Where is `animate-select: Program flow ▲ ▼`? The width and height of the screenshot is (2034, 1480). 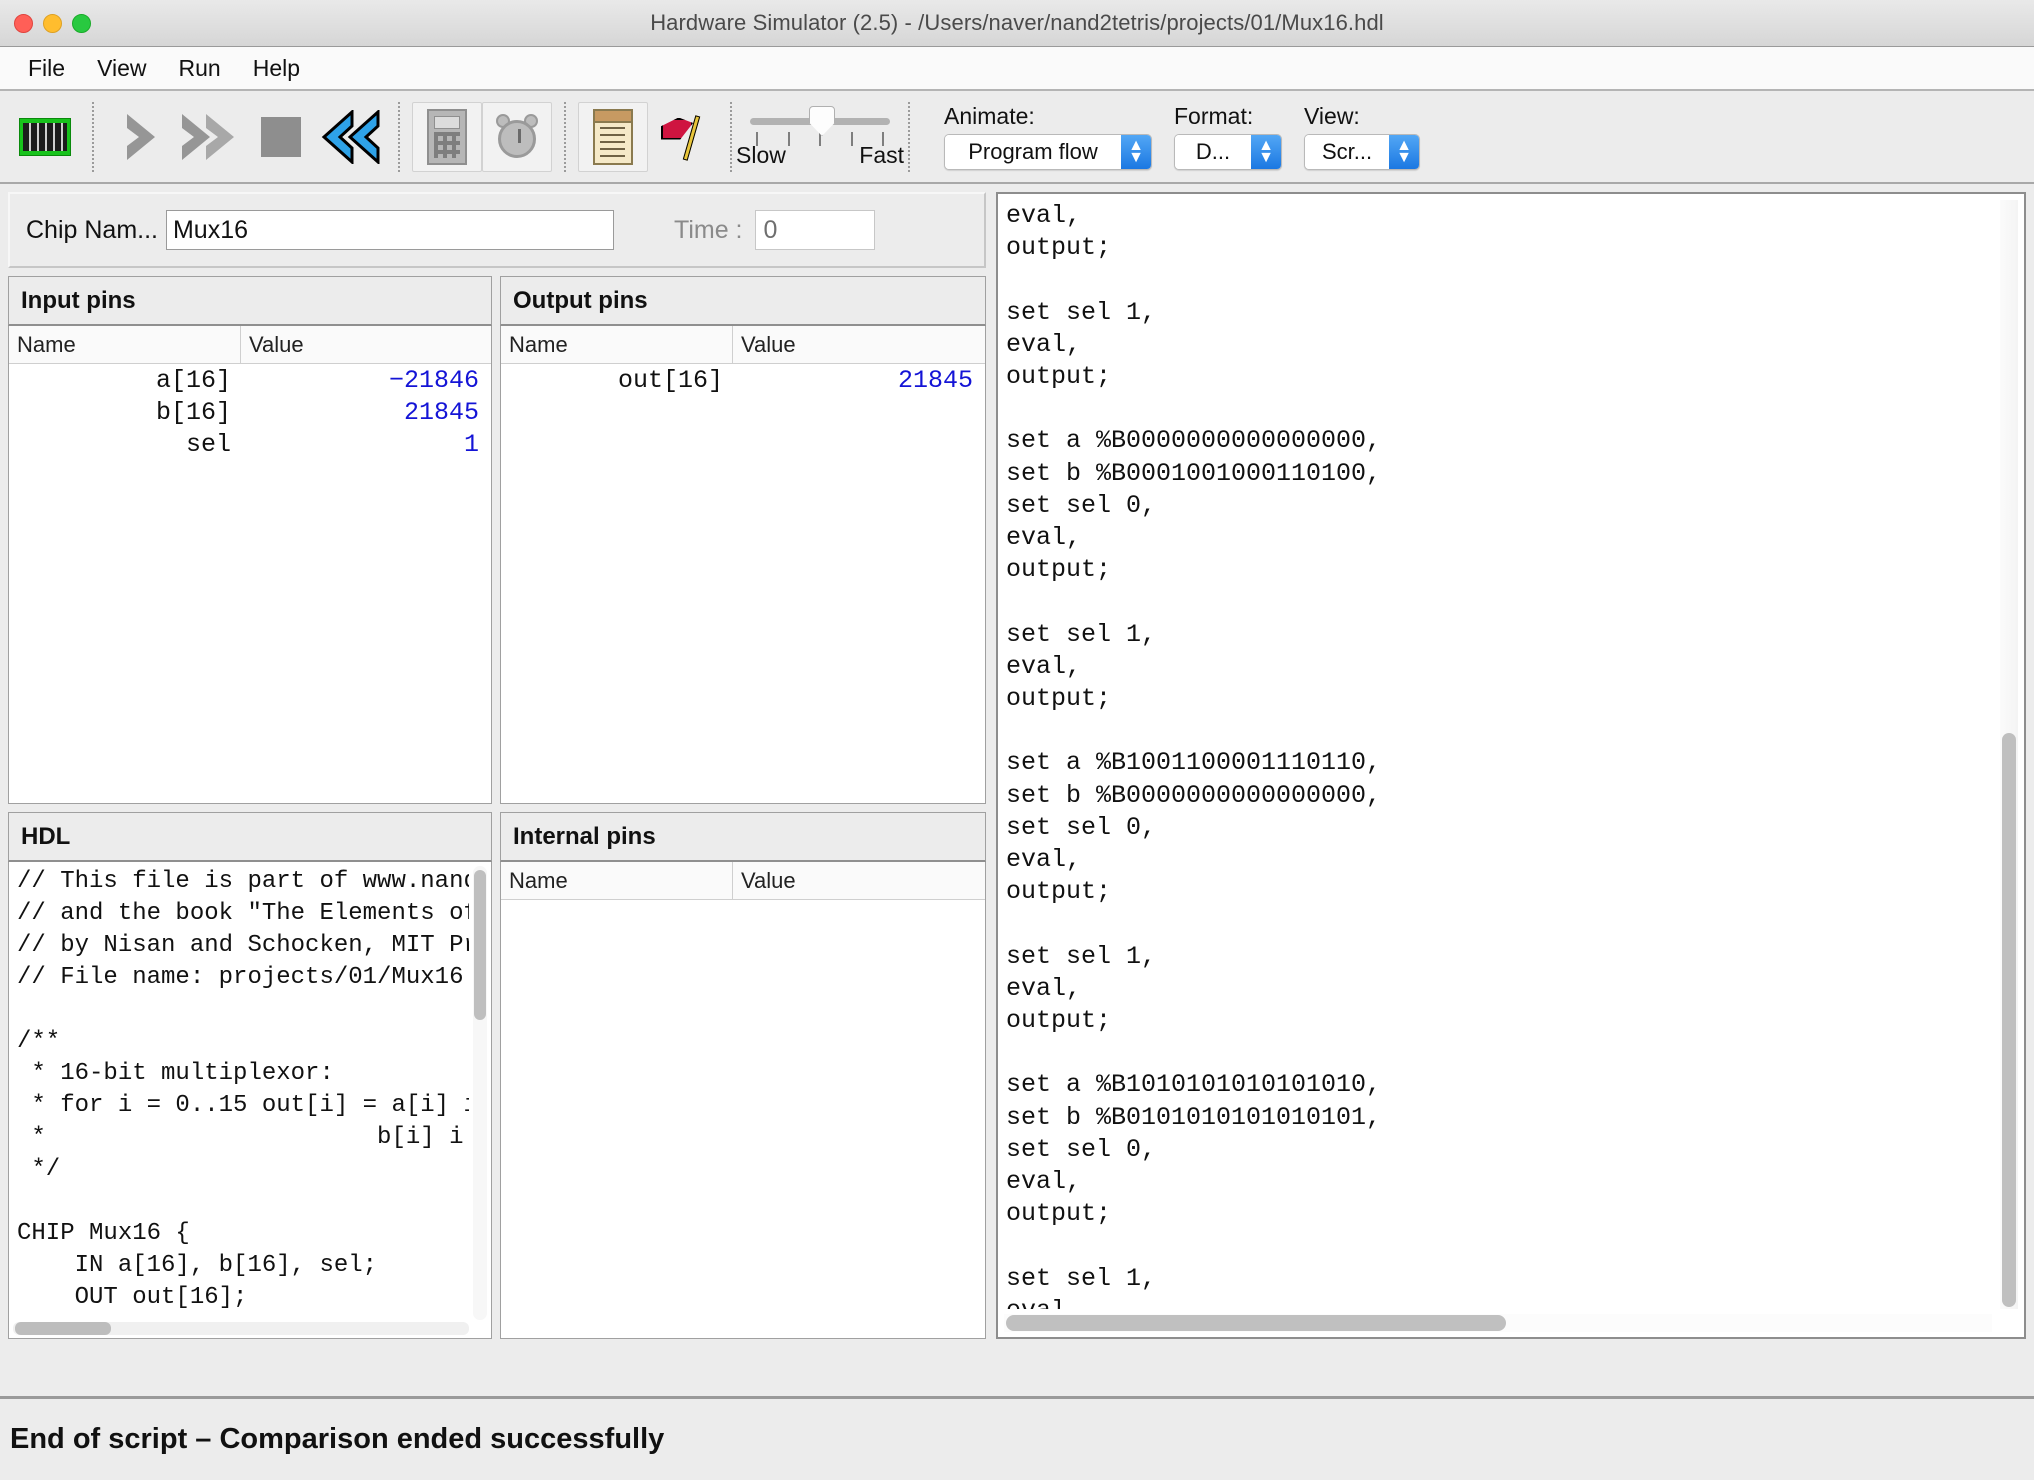
animate-select: Program flow ▲ ▼ is located at coordinates (1048, 152).